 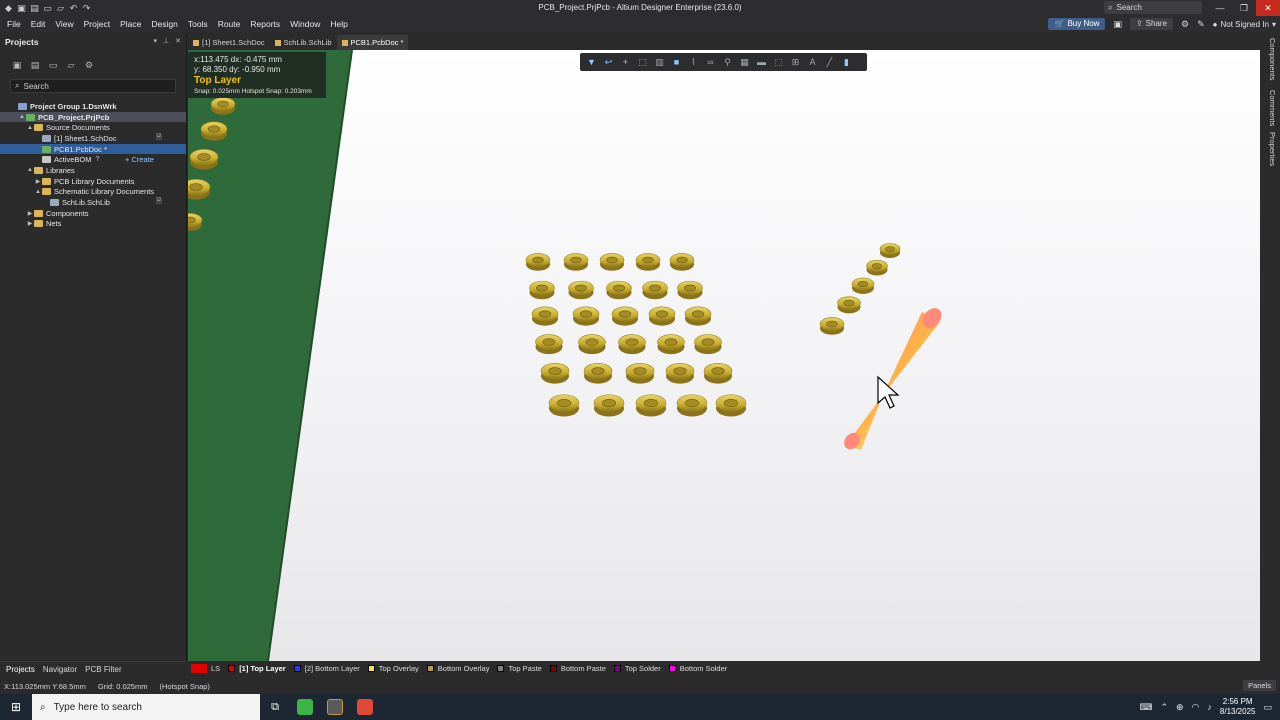 I want to click on tree-item: ▶ Nets, so click(x=93, y=224).